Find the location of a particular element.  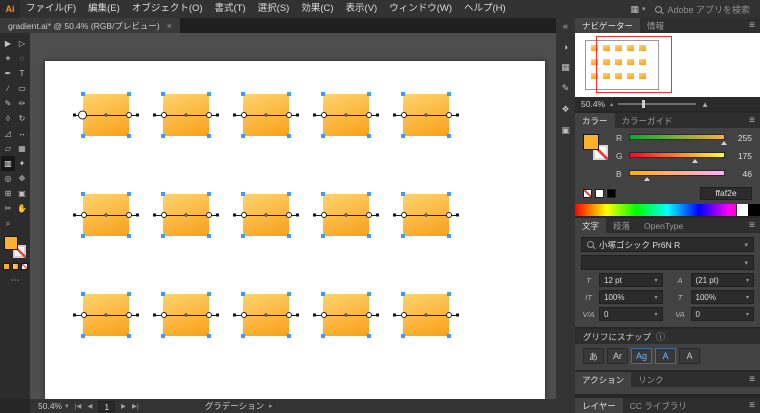

close-icon: × is located at coordinates (169, 26).